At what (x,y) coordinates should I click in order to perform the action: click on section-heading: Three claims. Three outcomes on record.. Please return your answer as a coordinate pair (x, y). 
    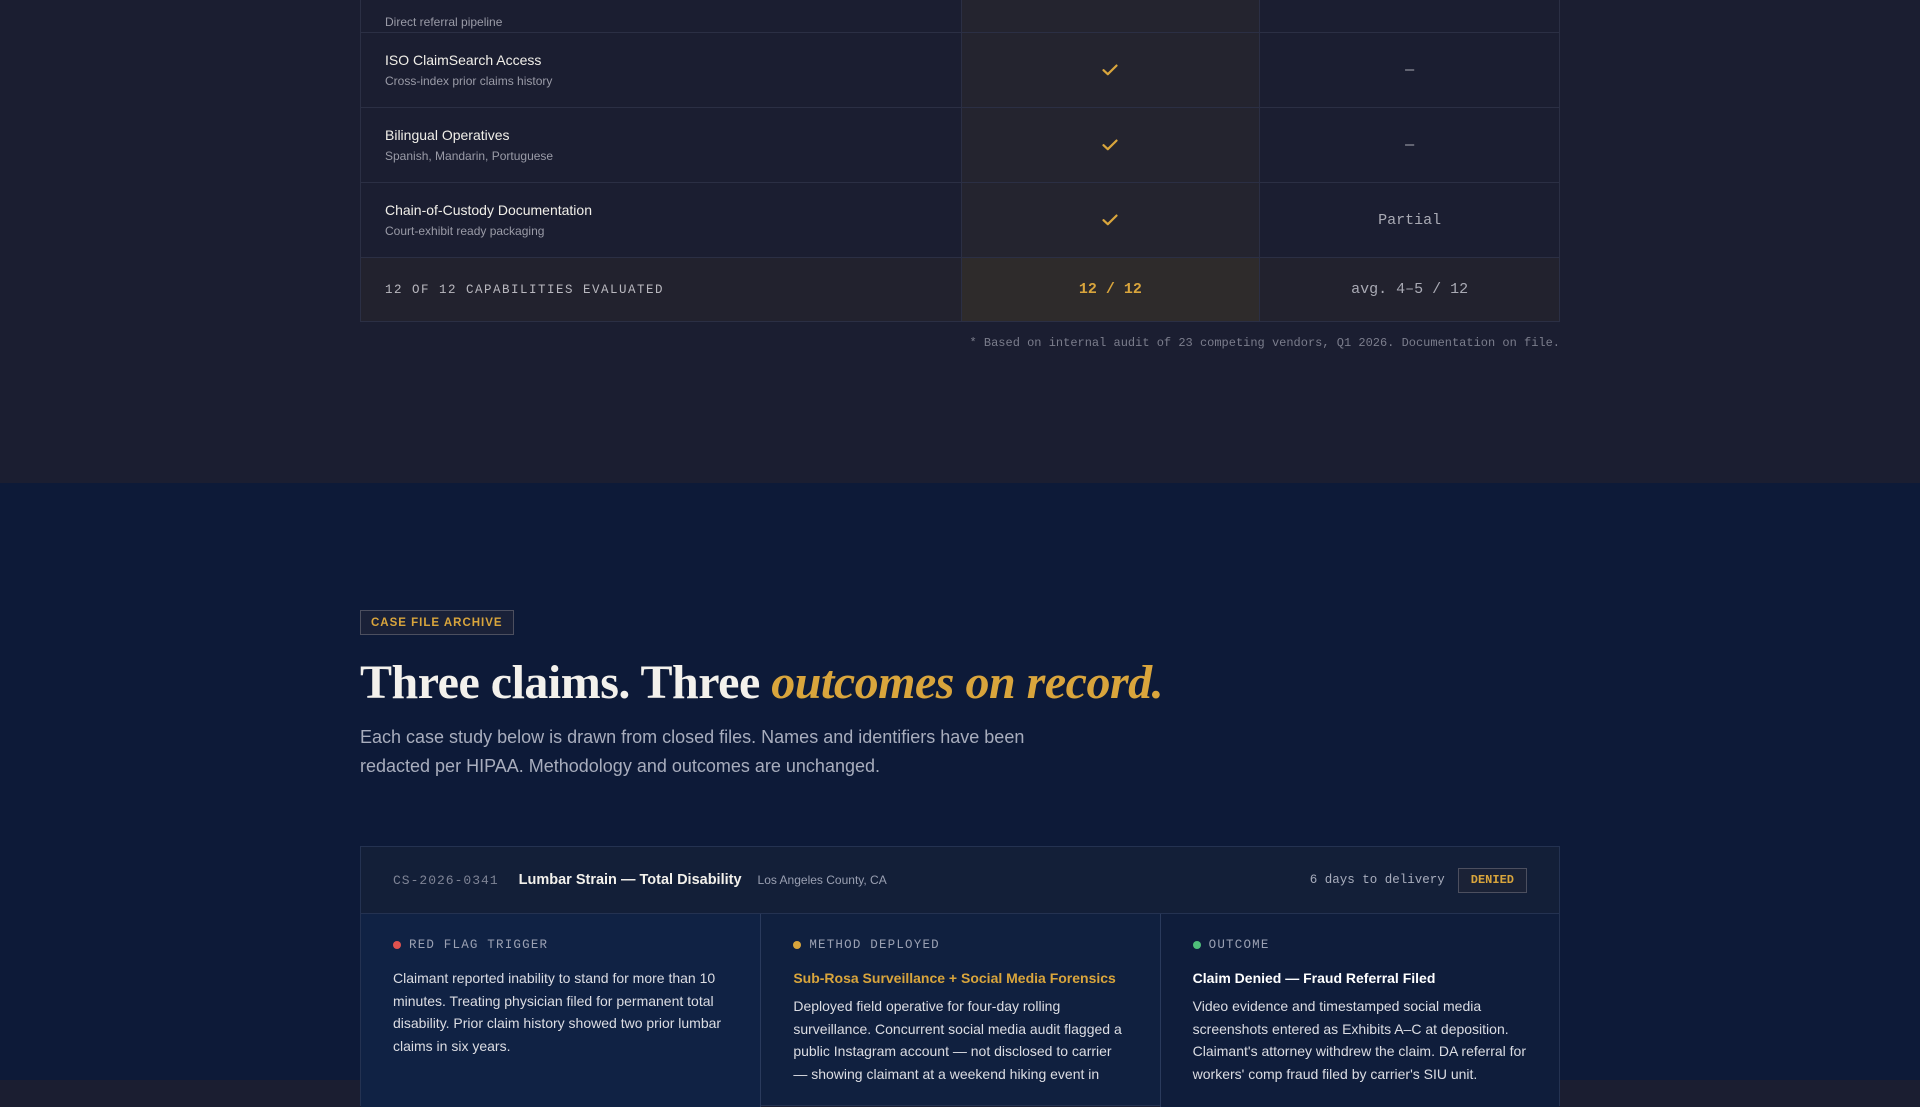
    Looking at the image, I should click on (762, 682).